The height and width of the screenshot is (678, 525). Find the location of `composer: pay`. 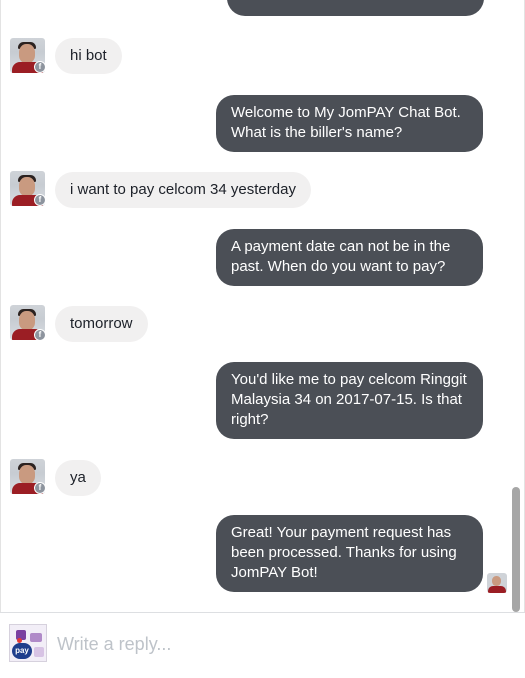

composer: pay is located at coordinates (262, 645).